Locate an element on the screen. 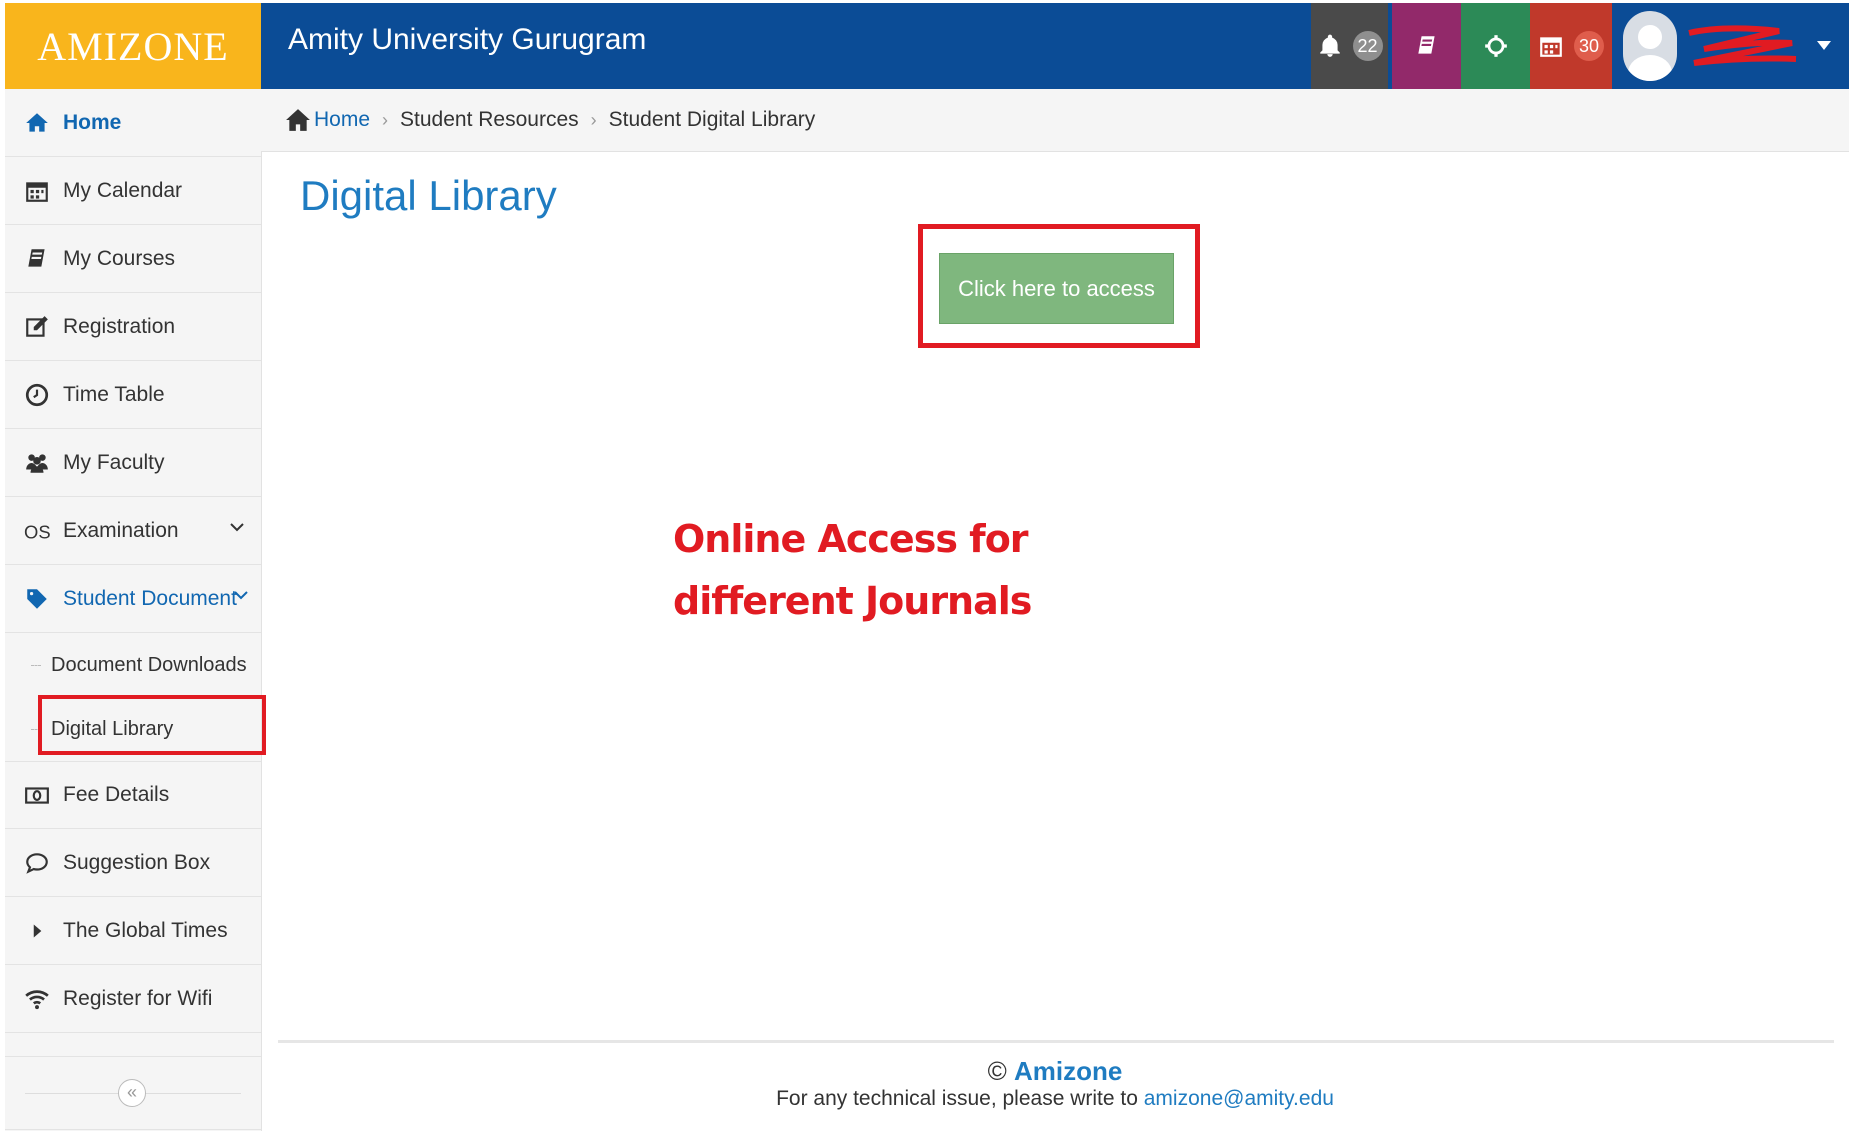 This screenshot has height=1131, width=1849. sidebar-item-fee-details: Fee Details is located at coordinates (133, 795).